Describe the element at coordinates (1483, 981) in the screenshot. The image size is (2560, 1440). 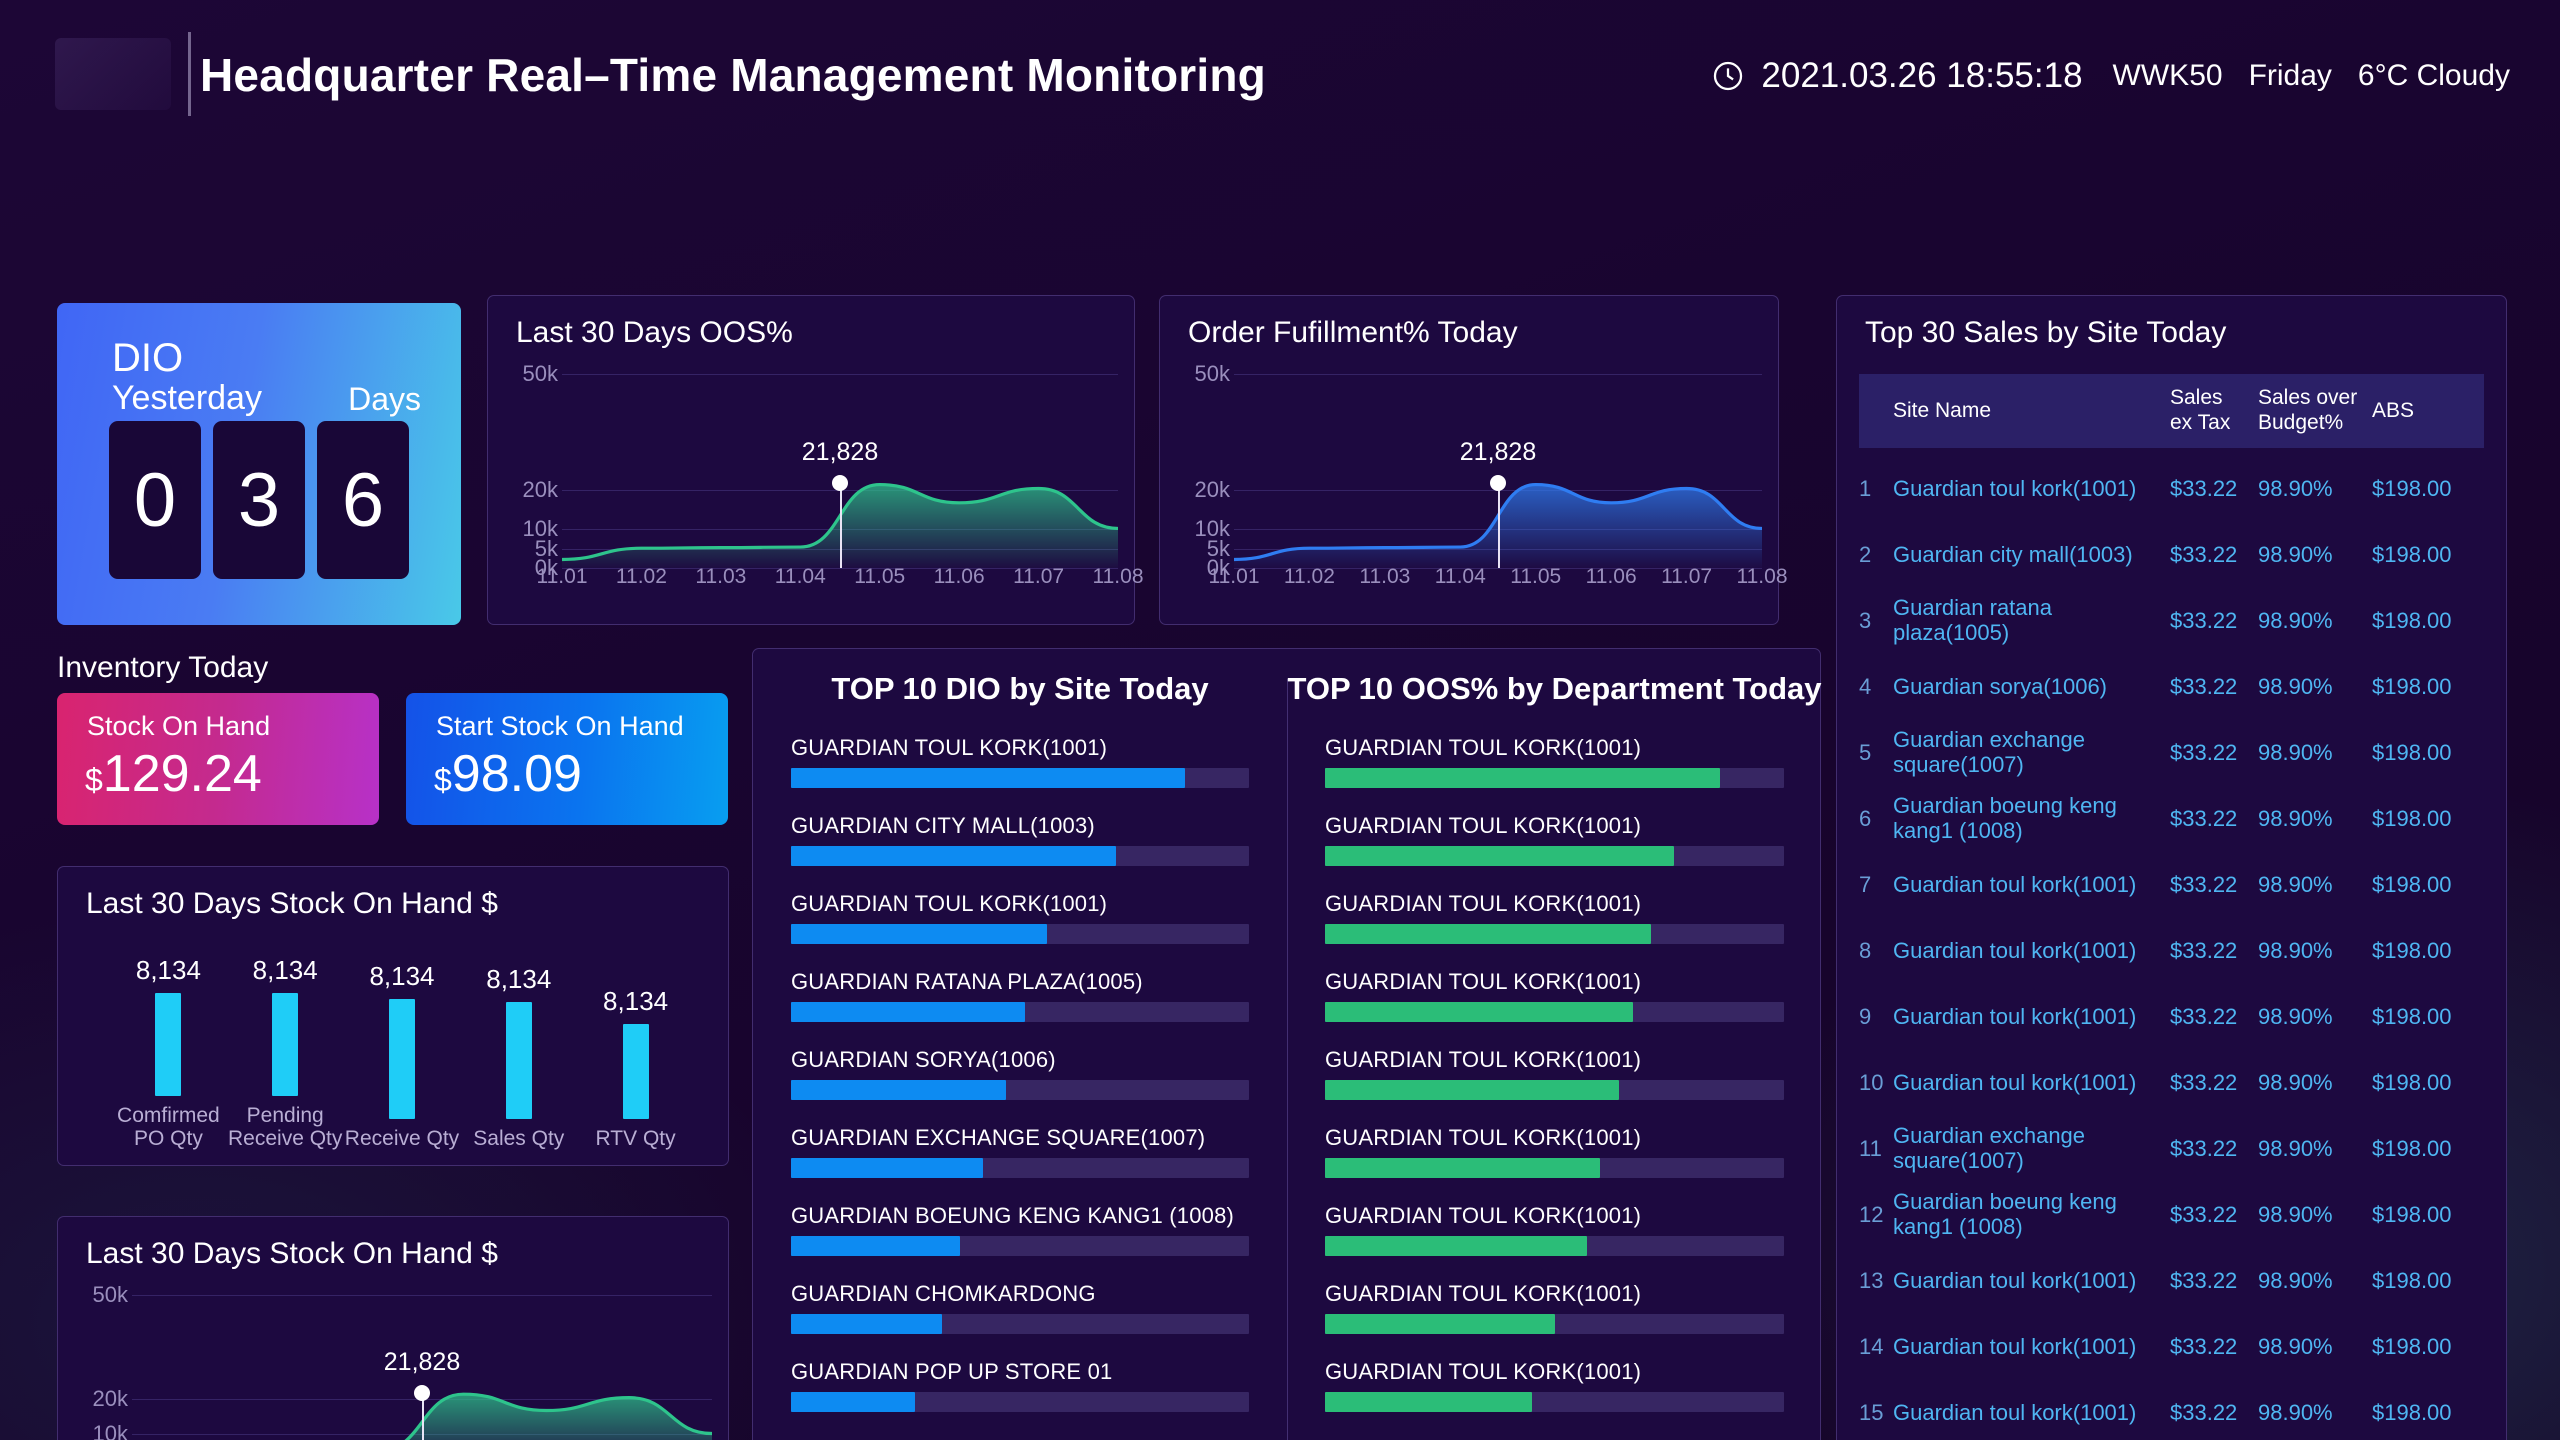
I see `list-item-label: GUARDIAN TOUL KORK(1001)` at that location.